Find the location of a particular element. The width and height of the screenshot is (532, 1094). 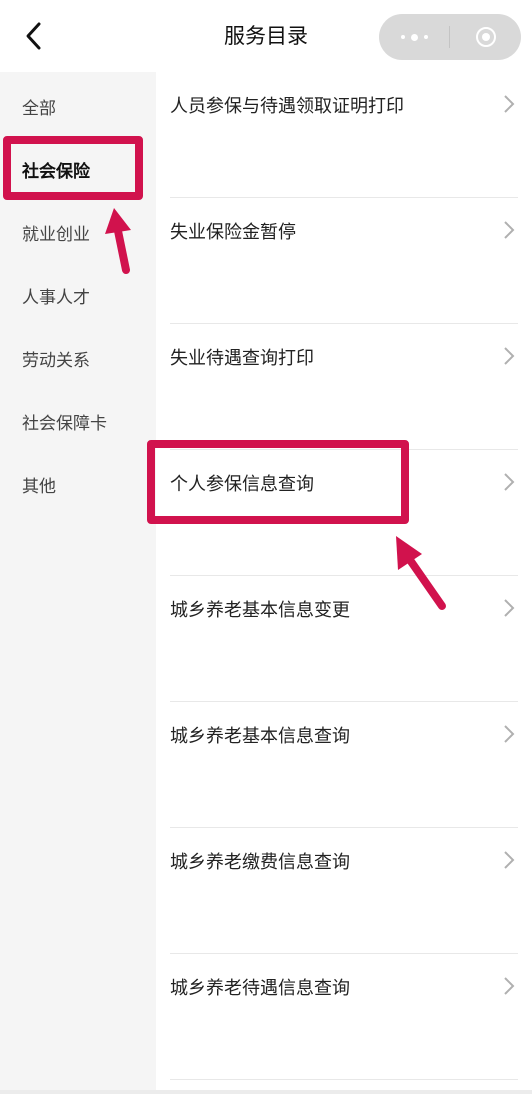

service-item-label: 城乡养老待遇信息查询 is located at coordinates (260, 988).